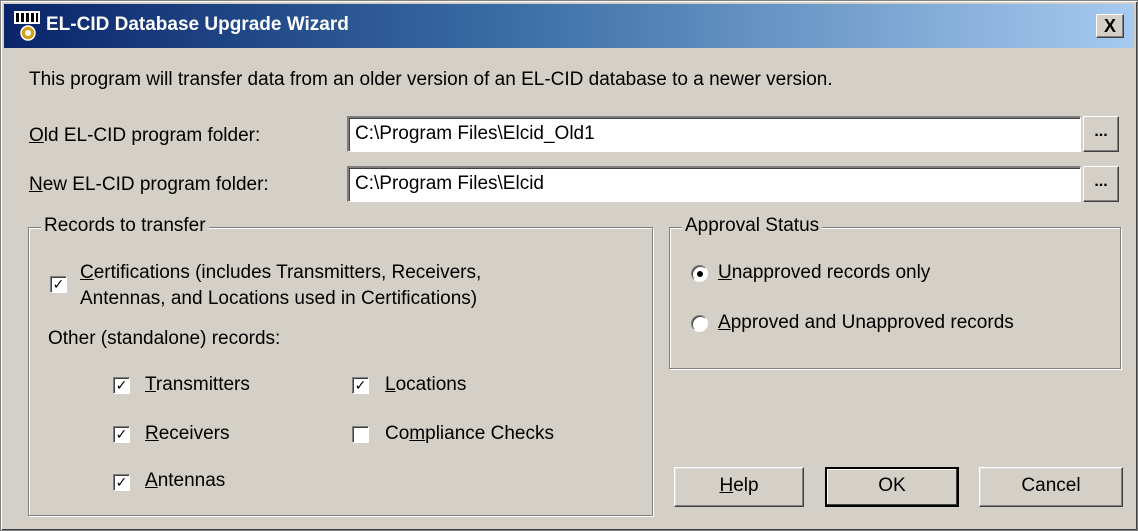  I want to click on antennas-text: ntennas, so click(191, 480).